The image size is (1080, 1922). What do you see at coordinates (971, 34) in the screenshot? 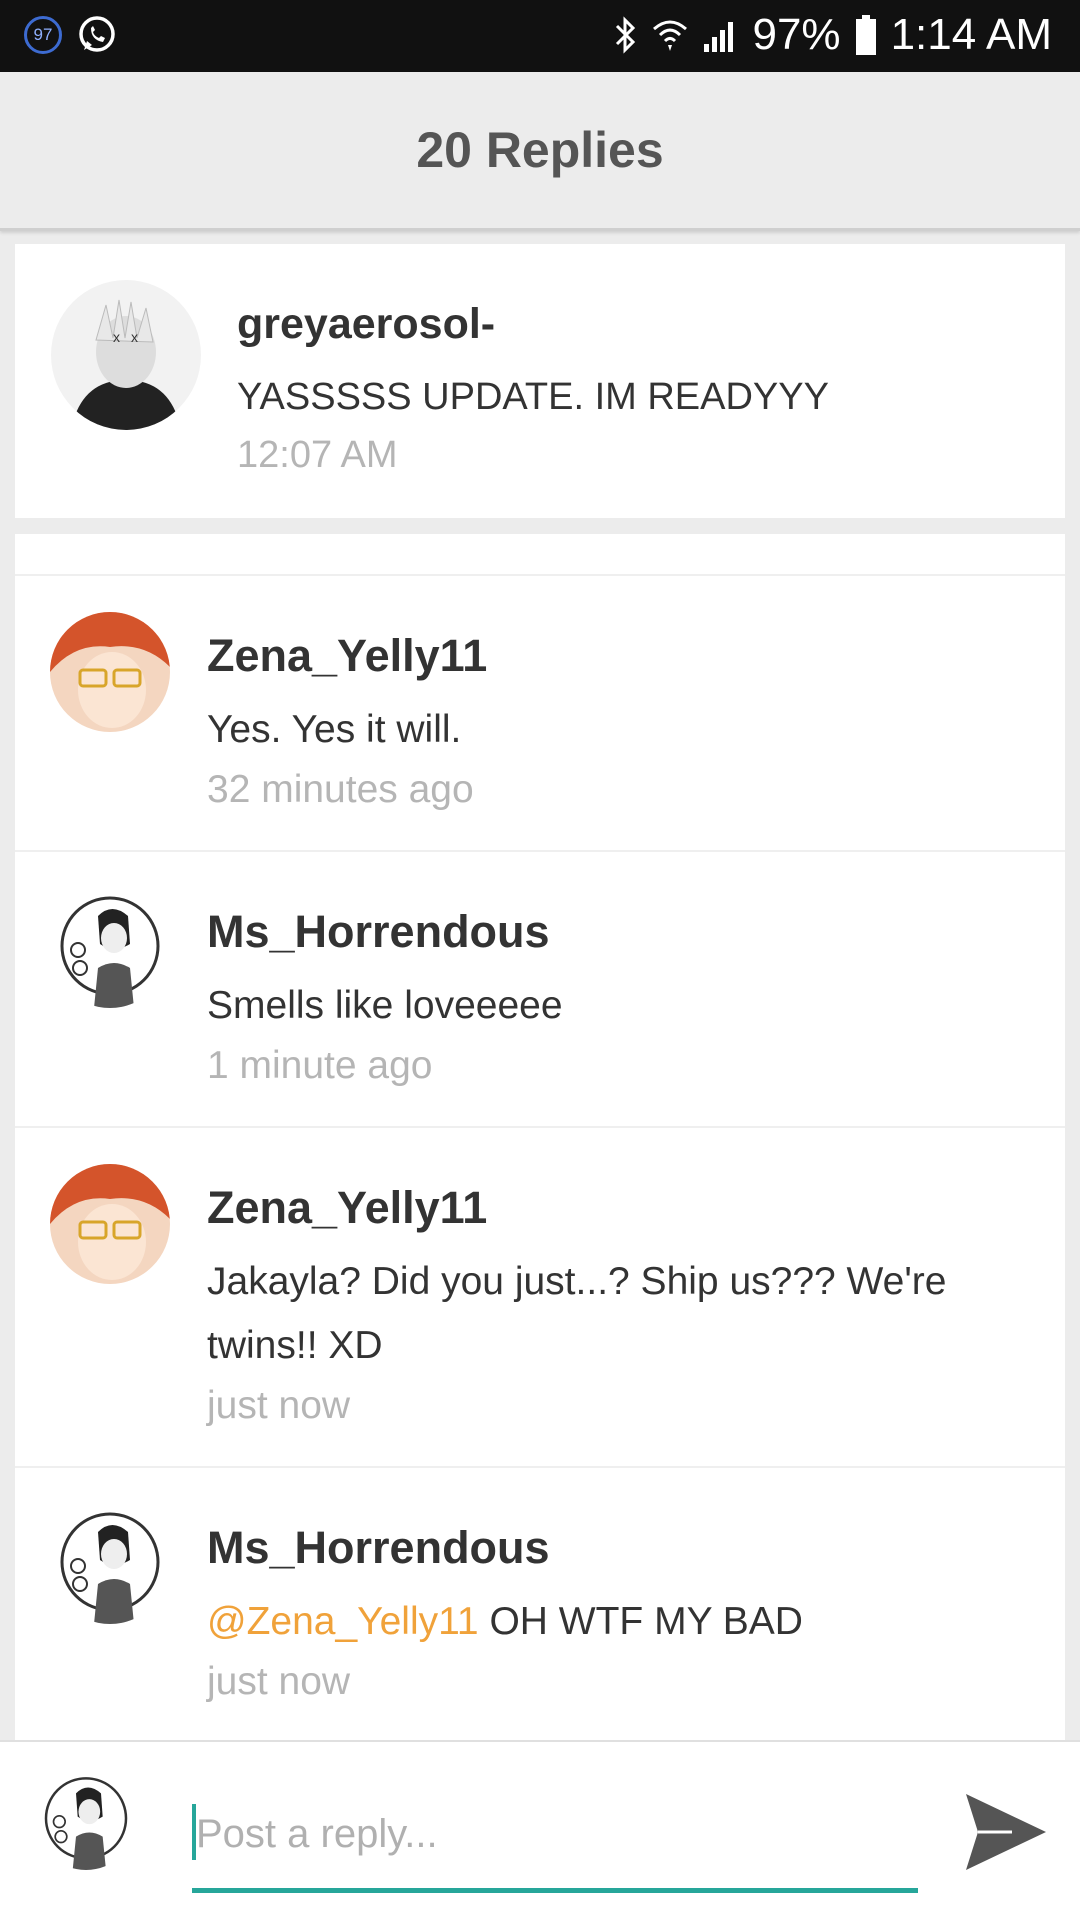
I see `clock: 1:14 AM` at bounding box center [971, 34].